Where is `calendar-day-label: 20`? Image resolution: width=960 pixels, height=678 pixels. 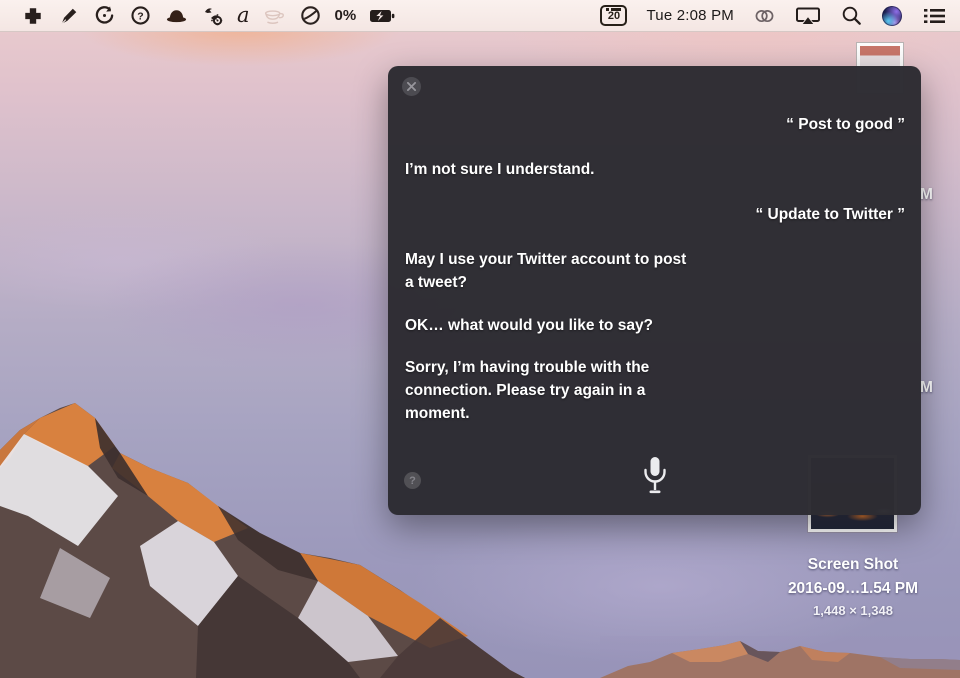
calendar-day-label: 20 is located at coordinates (614, 15).